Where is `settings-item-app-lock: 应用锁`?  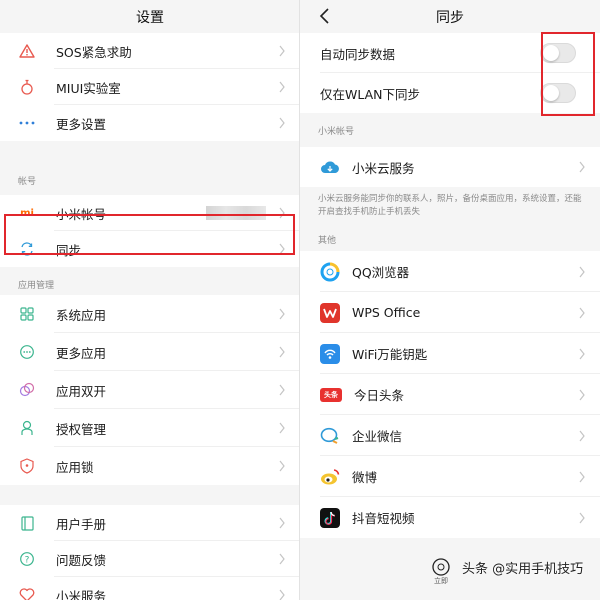
settings-item-app-lock: 应用锁 is located at coordinates (150, 466).